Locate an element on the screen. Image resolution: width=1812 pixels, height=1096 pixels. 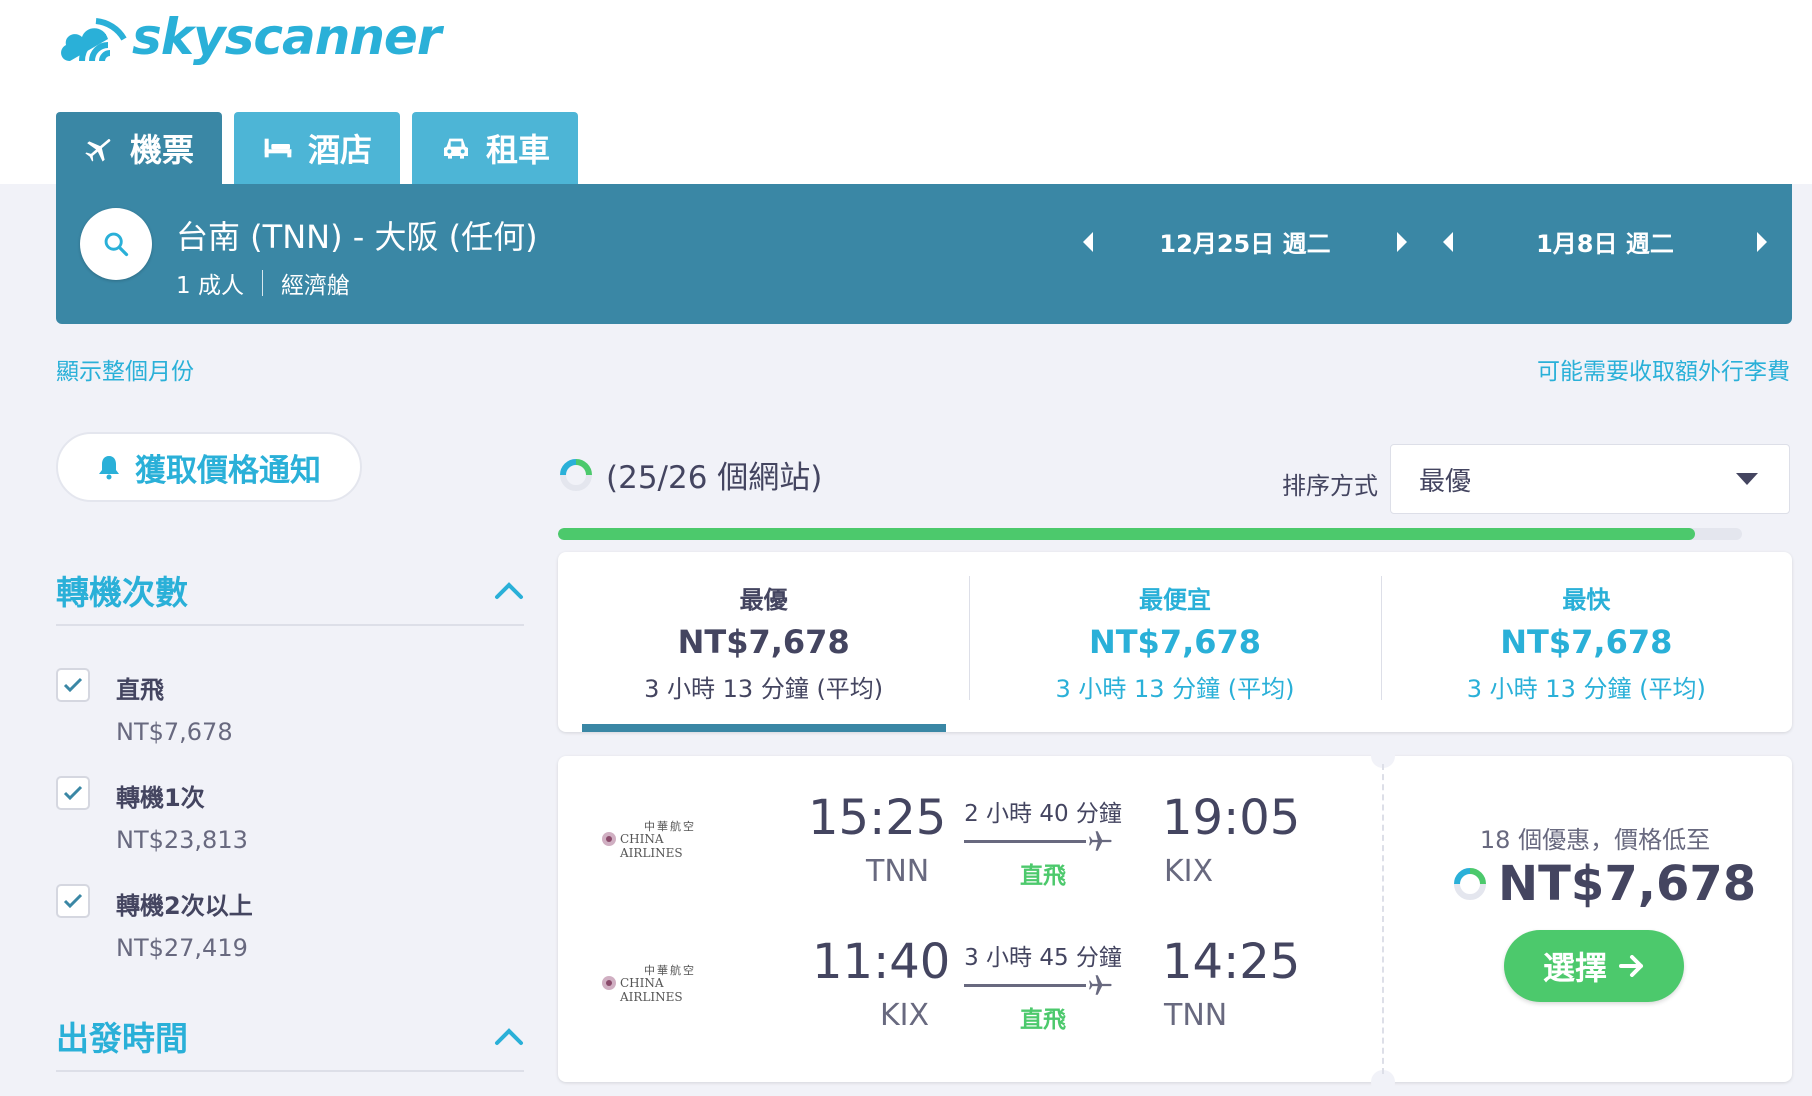
arrive-time: 19:05 is located at coordinates (1231, 818).